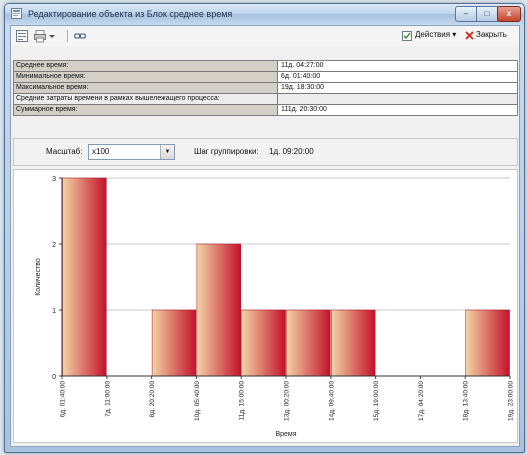 Image resolution: width=527 pixels, height=455 pixels. What do you see at coordinates (376, 401) in the screenshot?
I see `x-tick-label: 15д. 19:00:00` at bounding box center [376, 401].